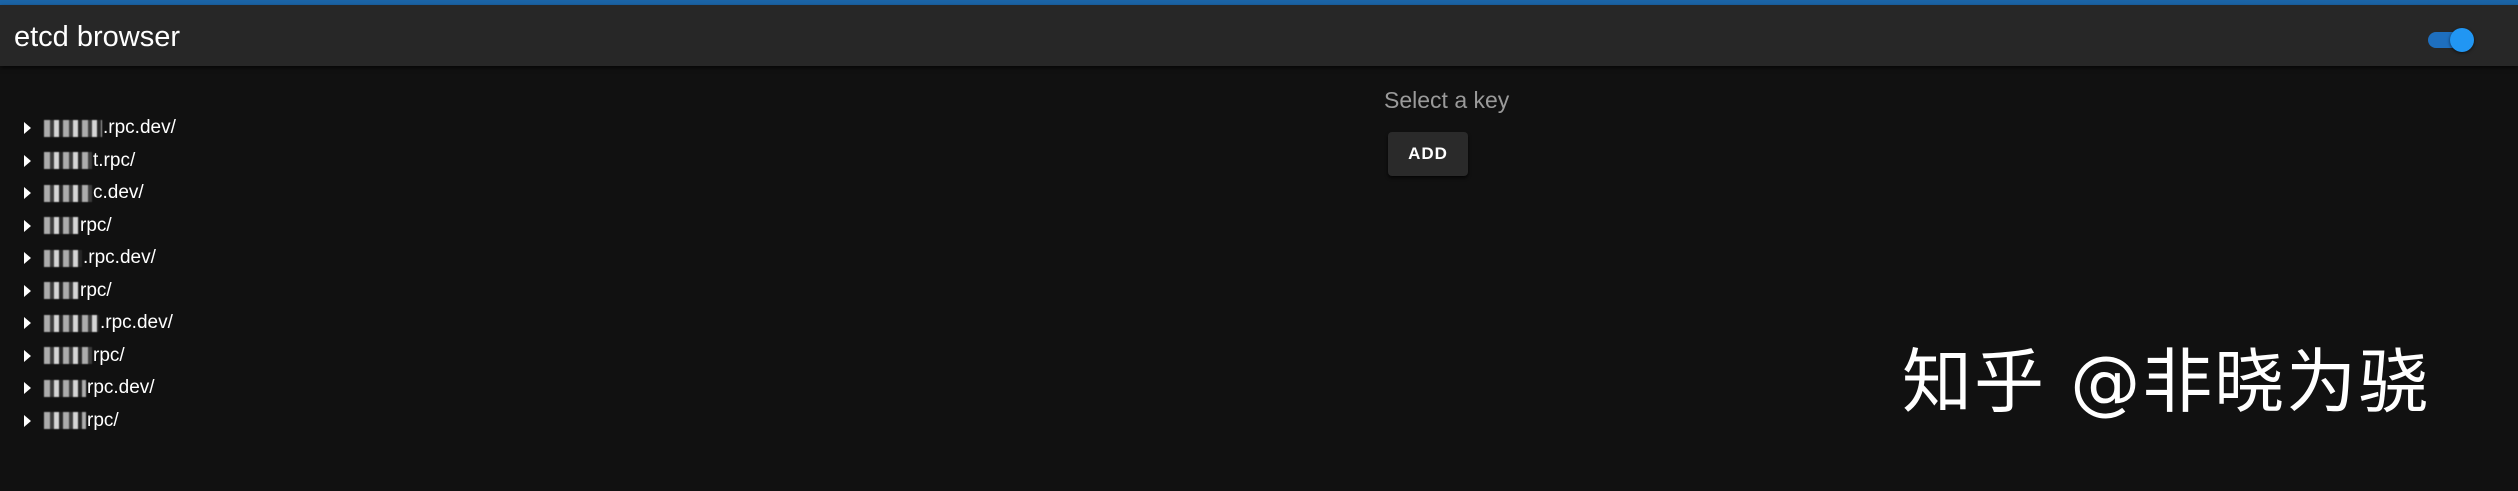 The height and width of the screenshot is (491, 2518). I want to click on tree-item-label: c.dev/, so click(118, 193).